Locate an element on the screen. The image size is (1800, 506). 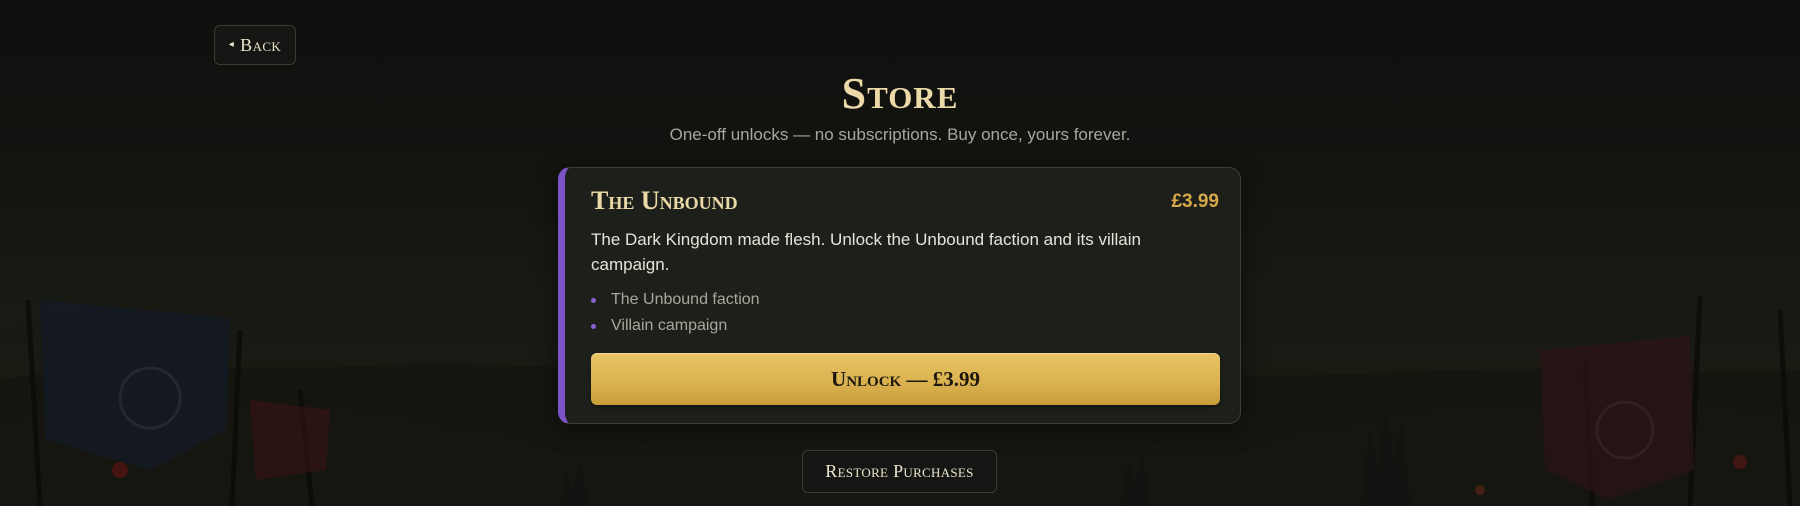
back-button: ◂ Back is located at coordinates (255, 45).